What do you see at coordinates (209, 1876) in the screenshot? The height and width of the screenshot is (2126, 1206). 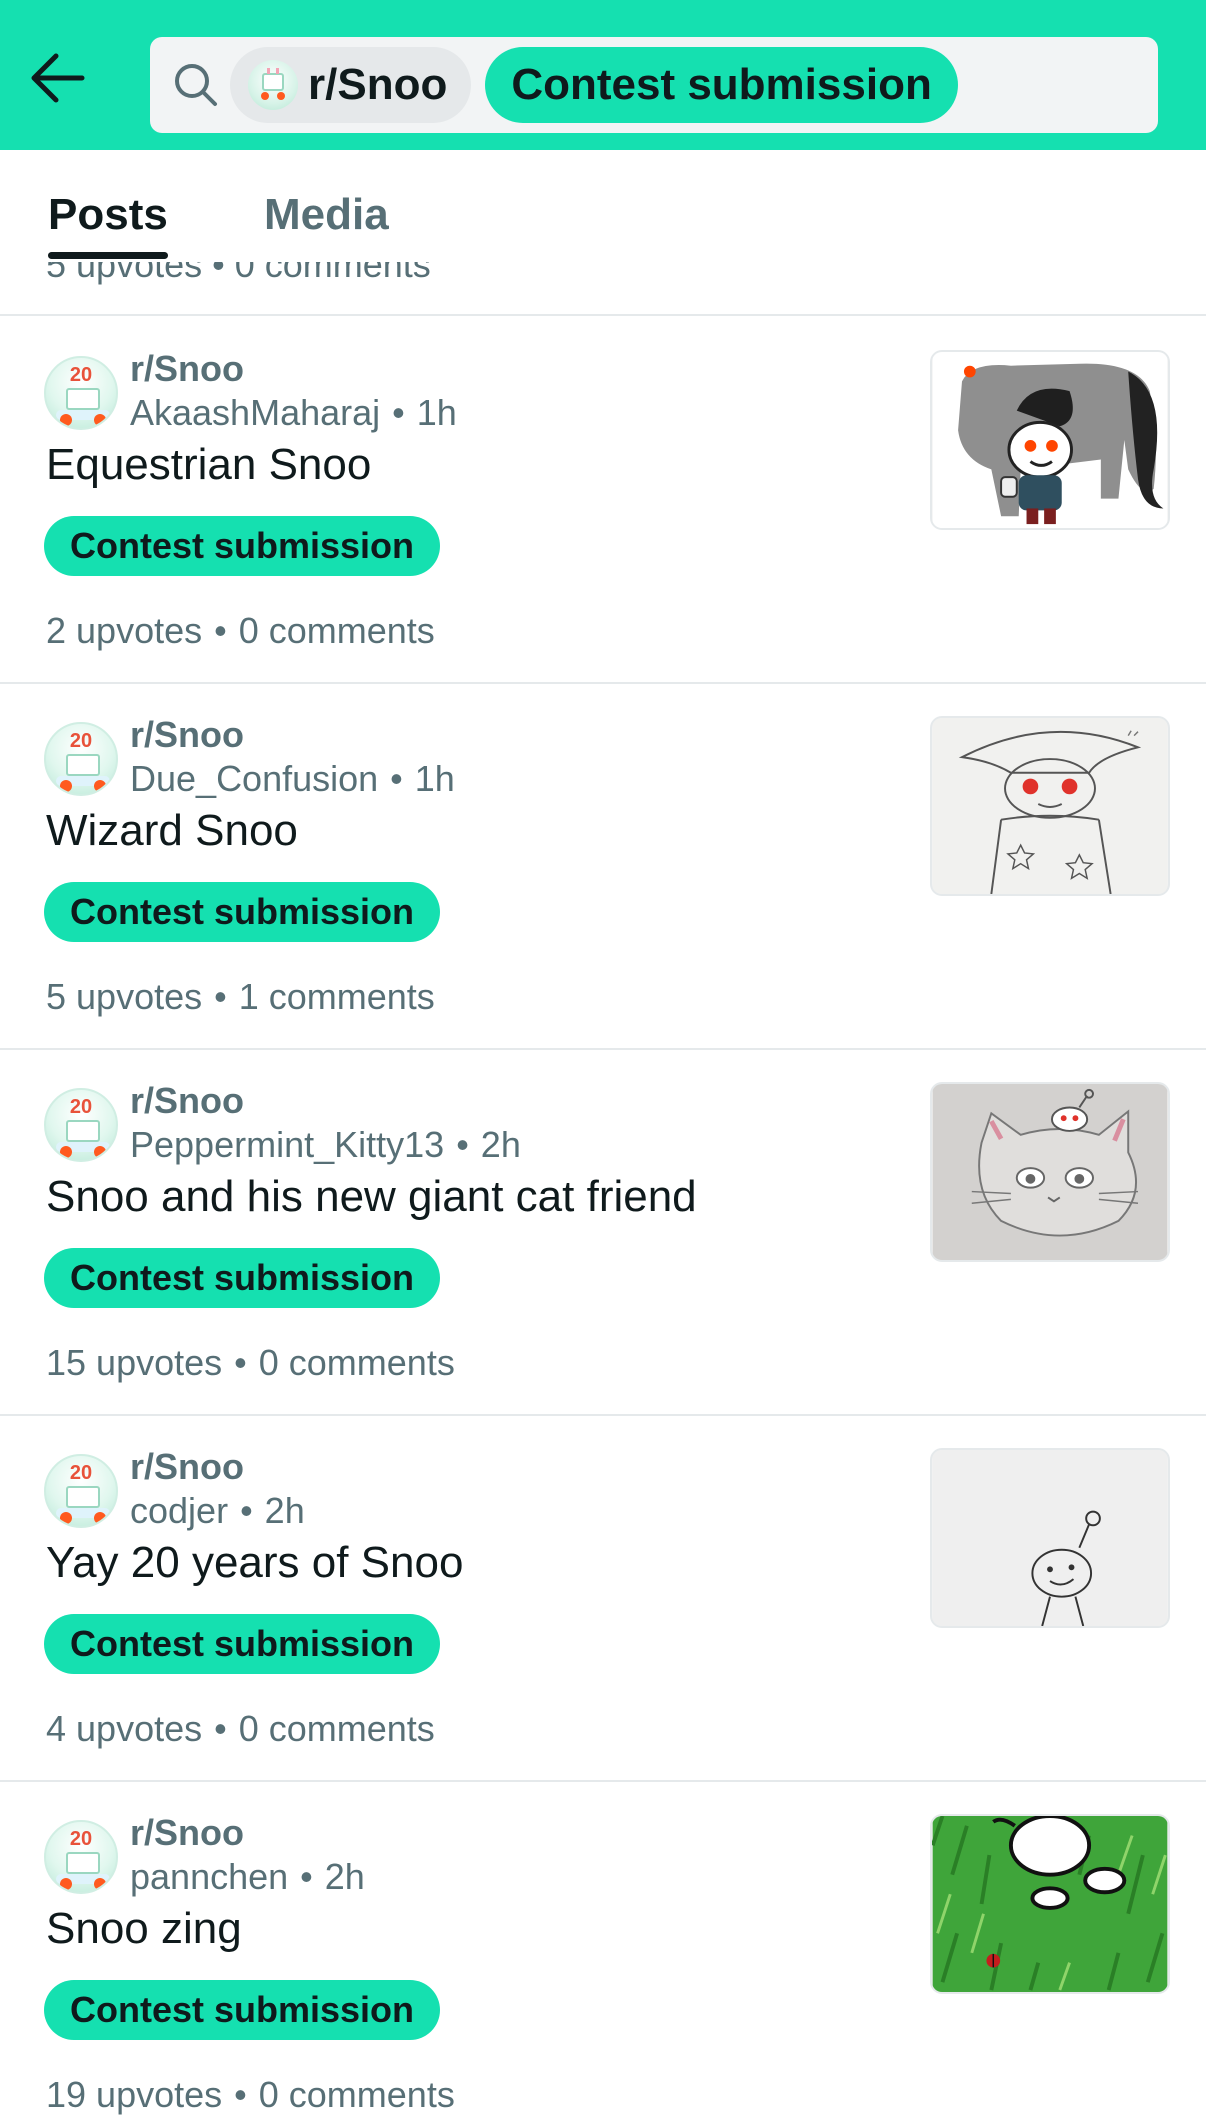 I see `post-author: pannchen` at bounding box center [209, 1876].